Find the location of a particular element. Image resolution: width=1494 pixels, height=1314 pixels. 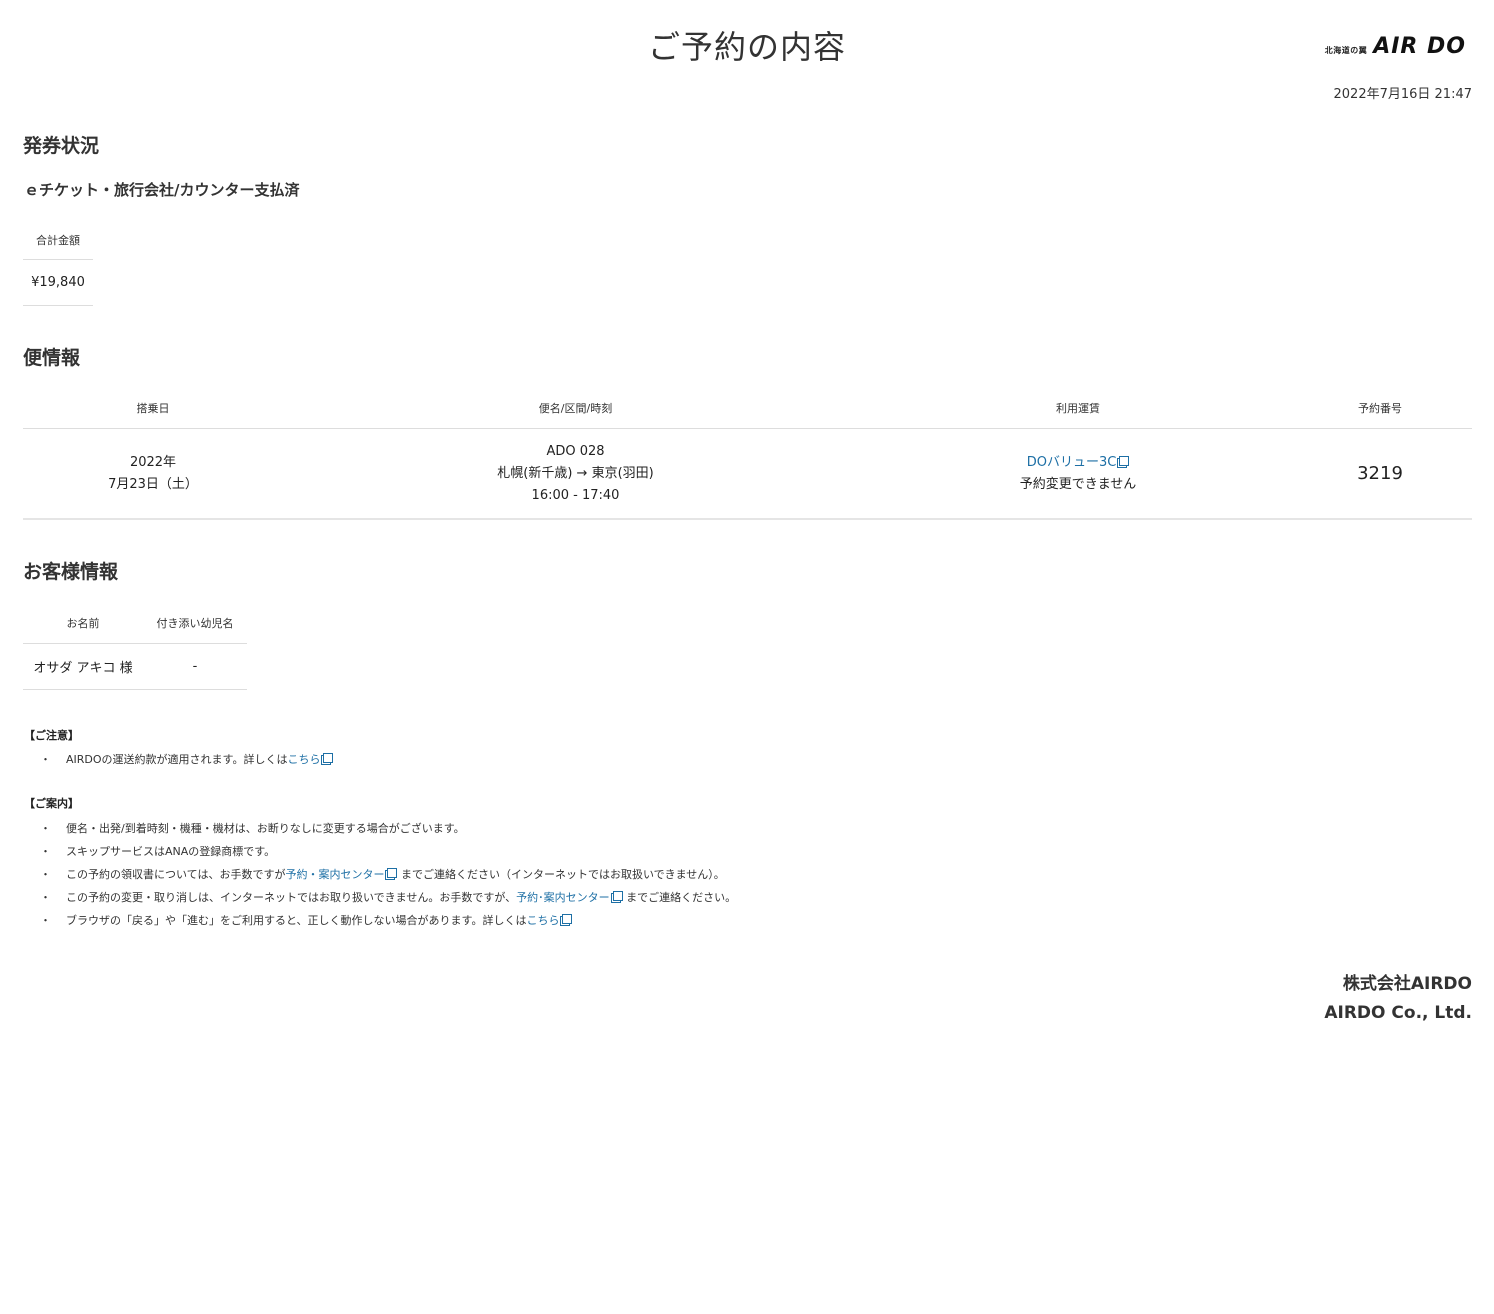

boarding-date: 7月23日（土） is located at coordinates (153, 484).